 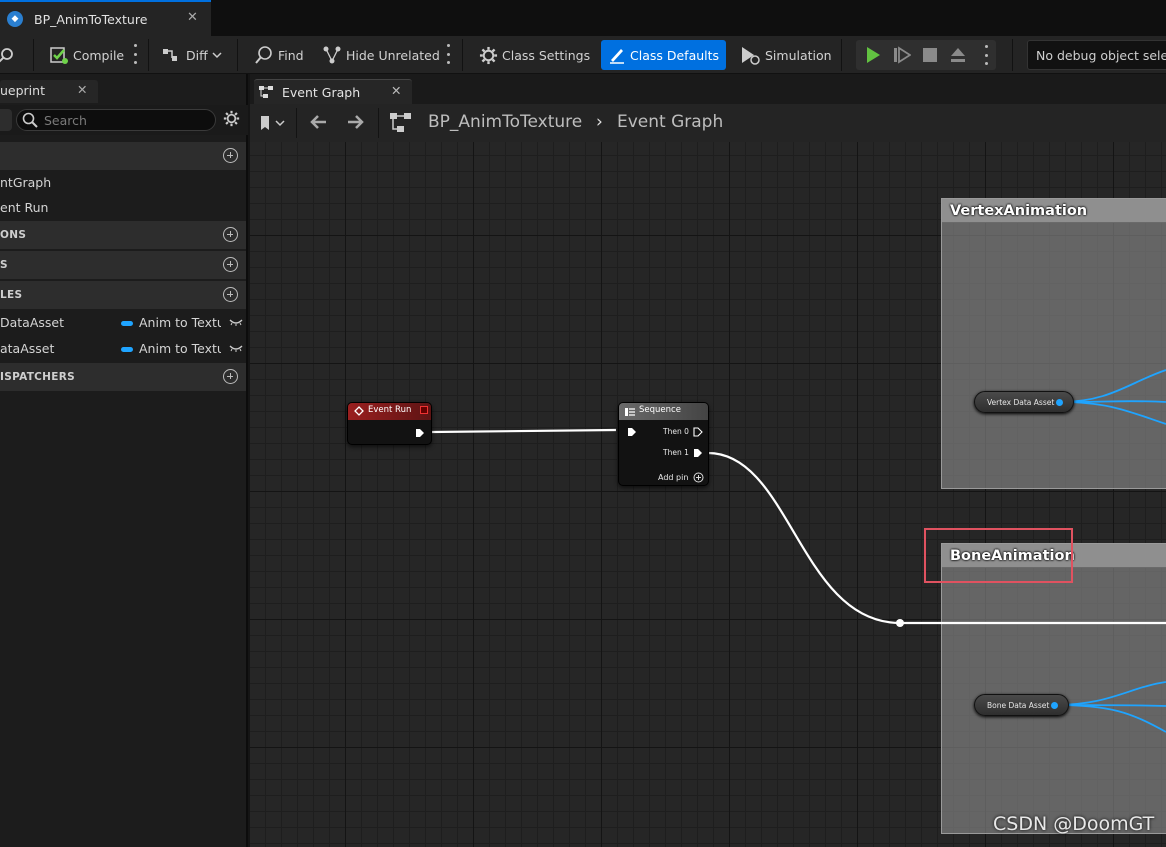 What do you see at coordinates (1096, 55) in the screenshot?
I see `debug-object-selector: No debug object selected` at bounding box center [1096, 55].